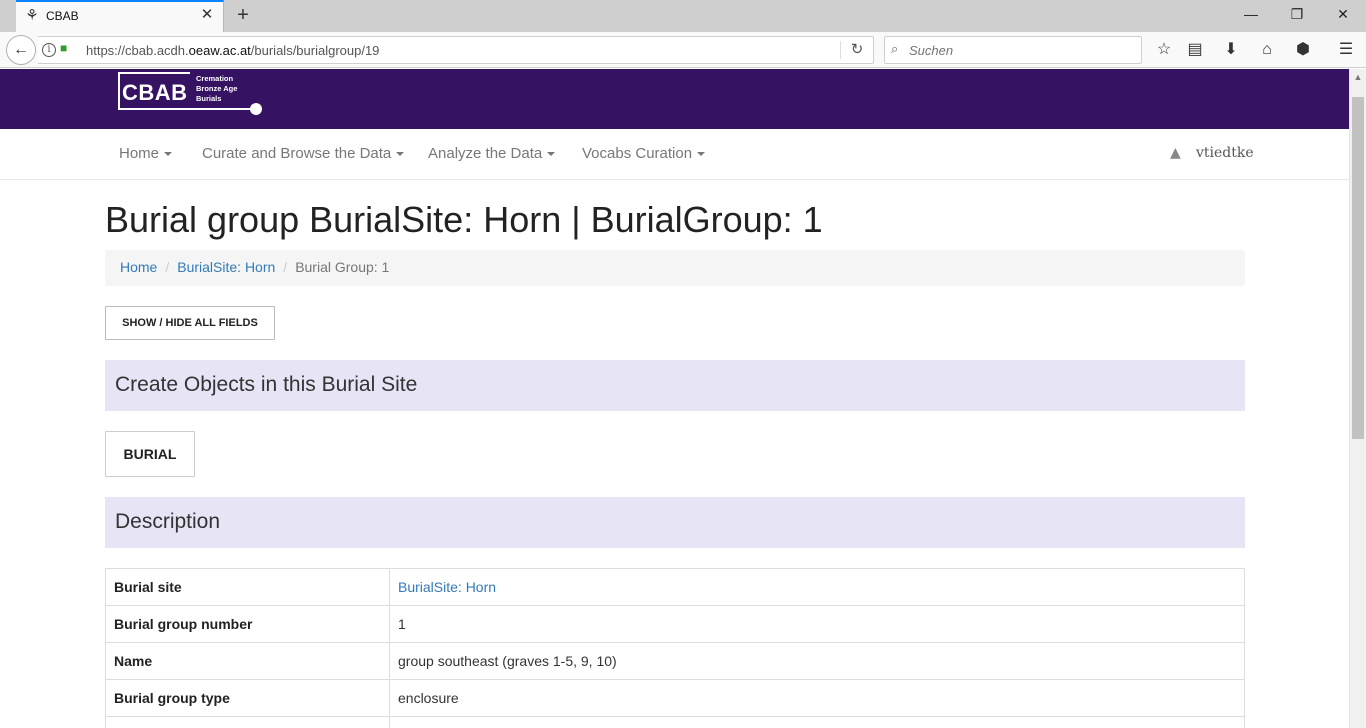 The image size is (1366, 728). What do you see at coordinates (675, 268) in the screenshot?
I see `breadcrumb: Home / BurialSite: Horn / Burial Group: 1` at bounding box center [675, 268].